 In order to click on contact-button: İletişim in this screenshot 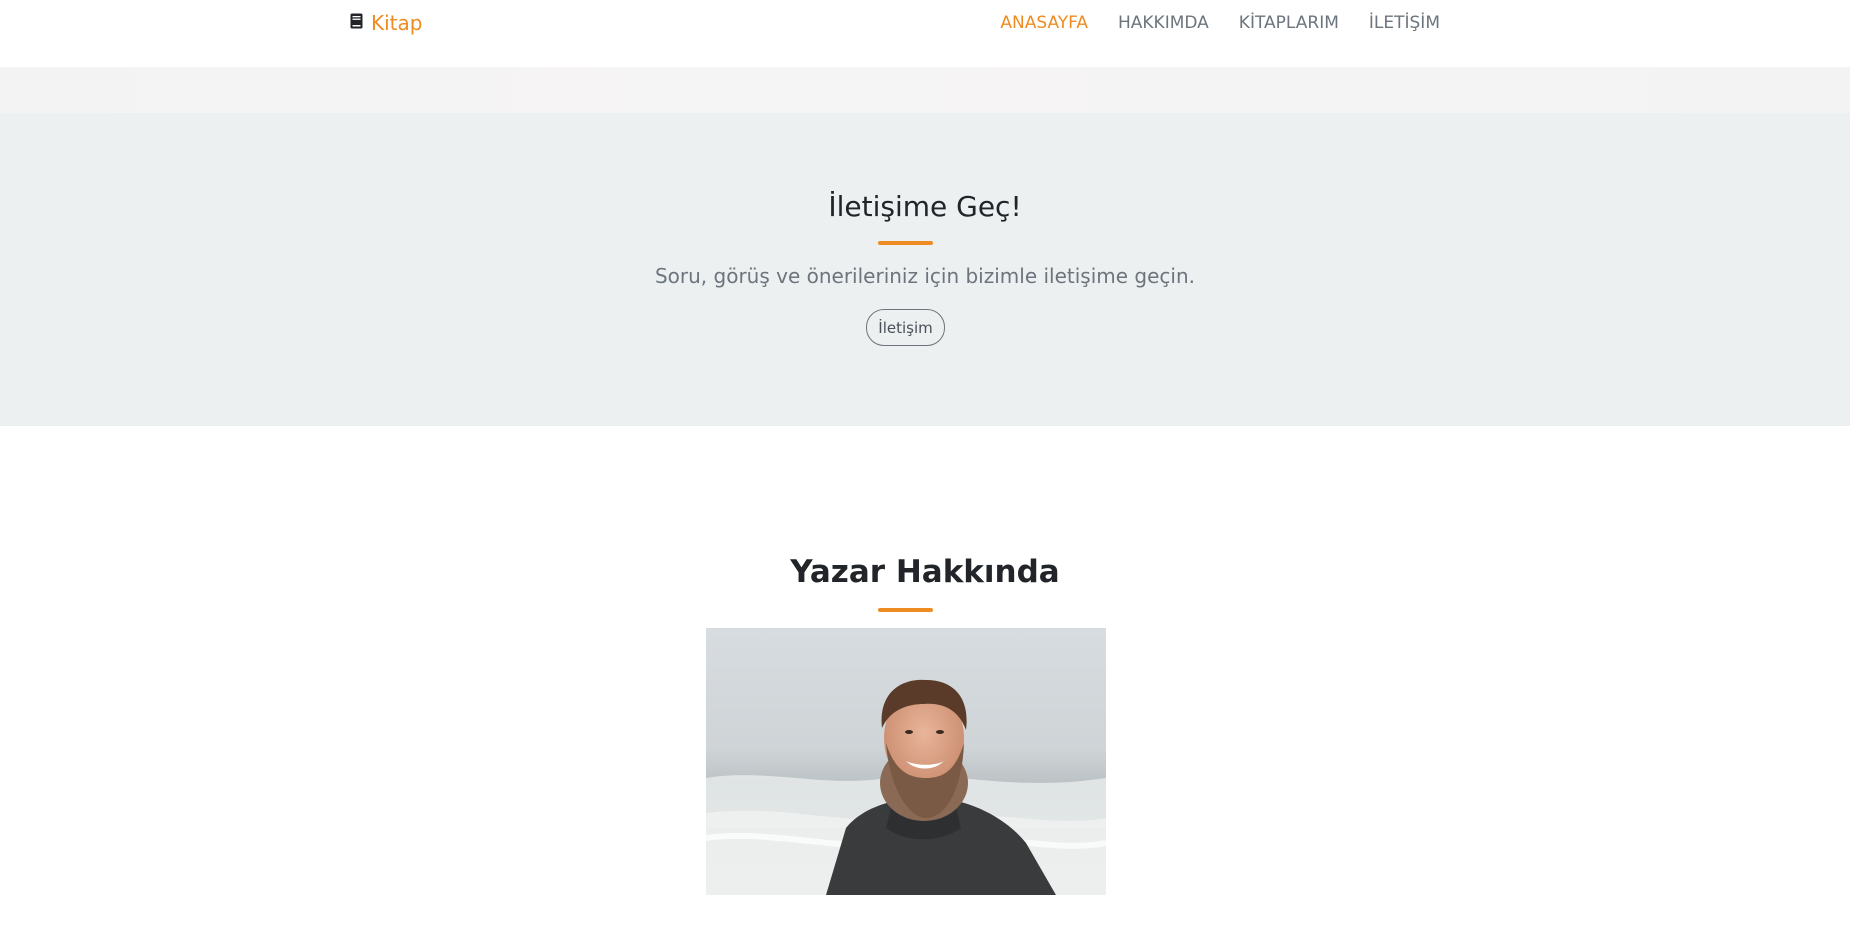, I will do `click(905, 327)`.